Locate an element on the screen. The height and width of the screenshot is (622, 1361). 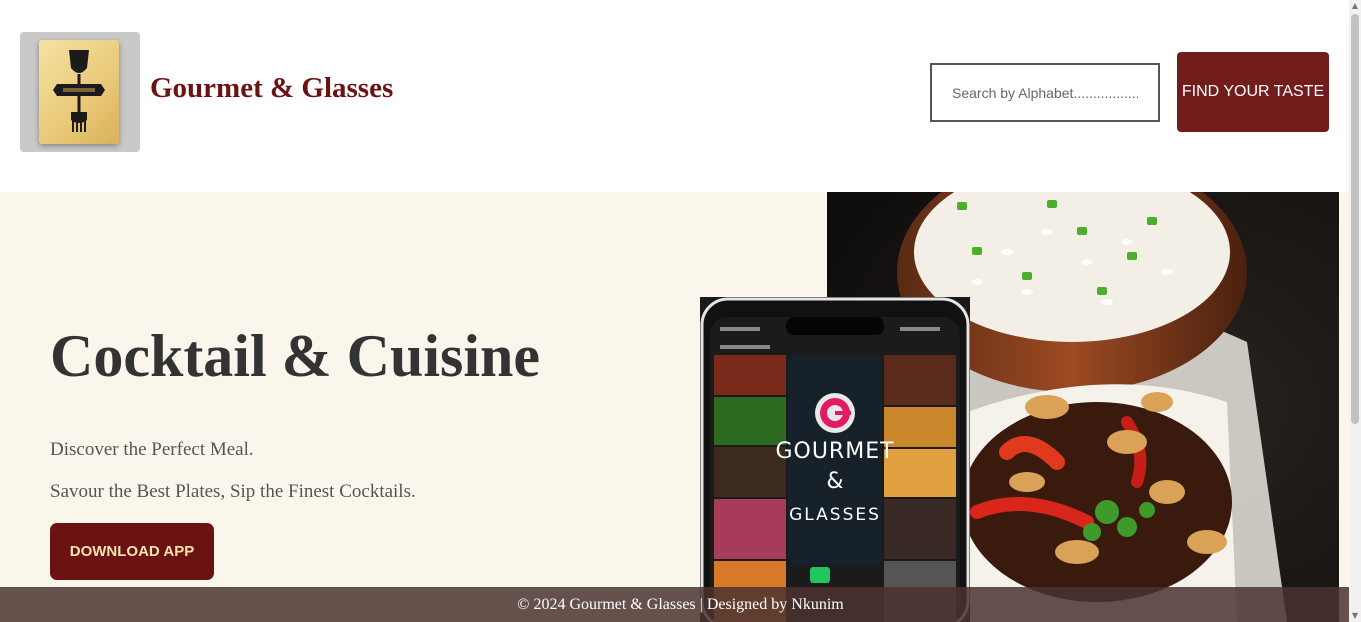
app-phone-mockup: GOURMET & GLASSES is located at coordinates (835, 459).